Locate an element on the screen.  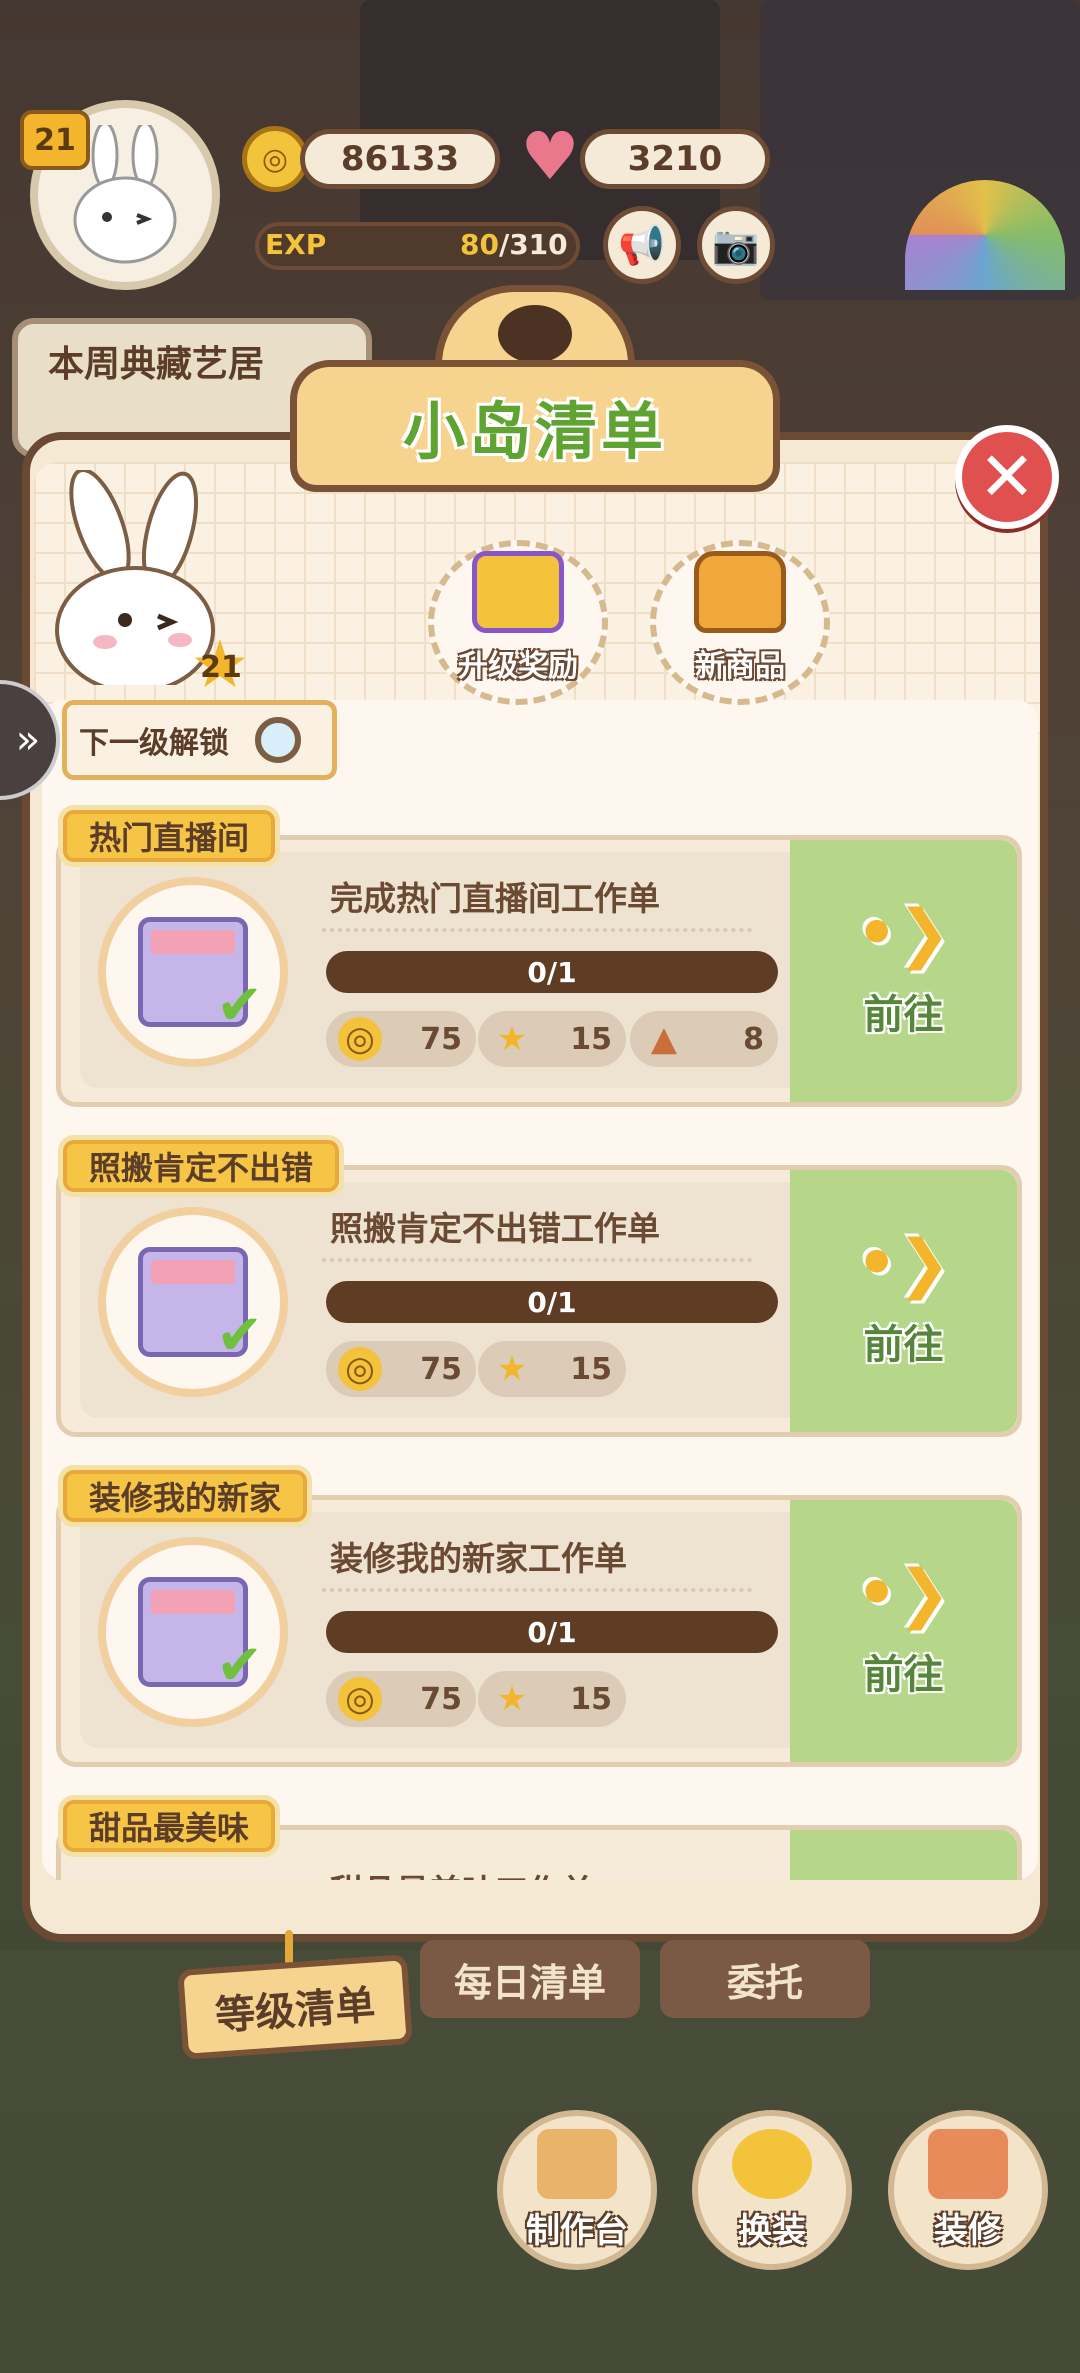
exp-value: 80/310 is located at coordinates (514, 244).